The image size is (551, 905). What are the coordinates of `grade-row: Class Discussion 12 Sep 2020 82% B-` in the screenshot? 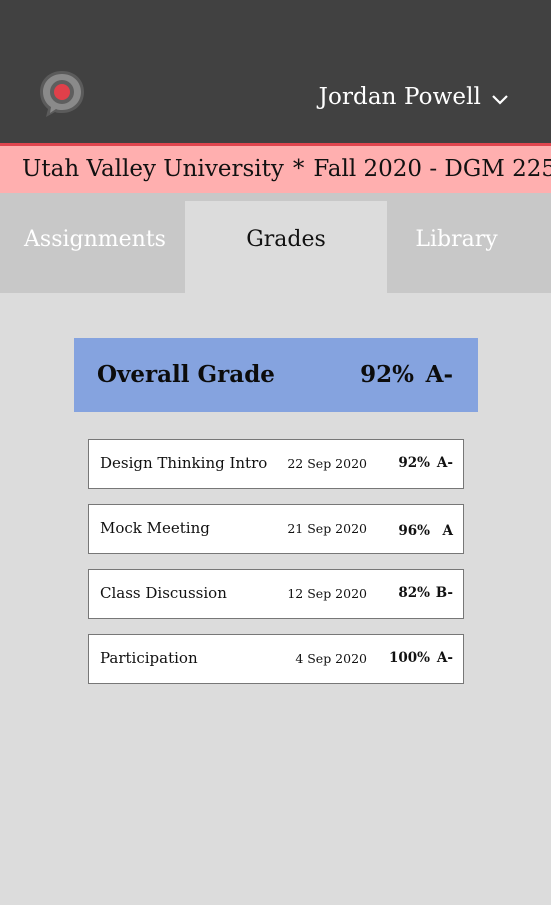 It's located at (276, 594).